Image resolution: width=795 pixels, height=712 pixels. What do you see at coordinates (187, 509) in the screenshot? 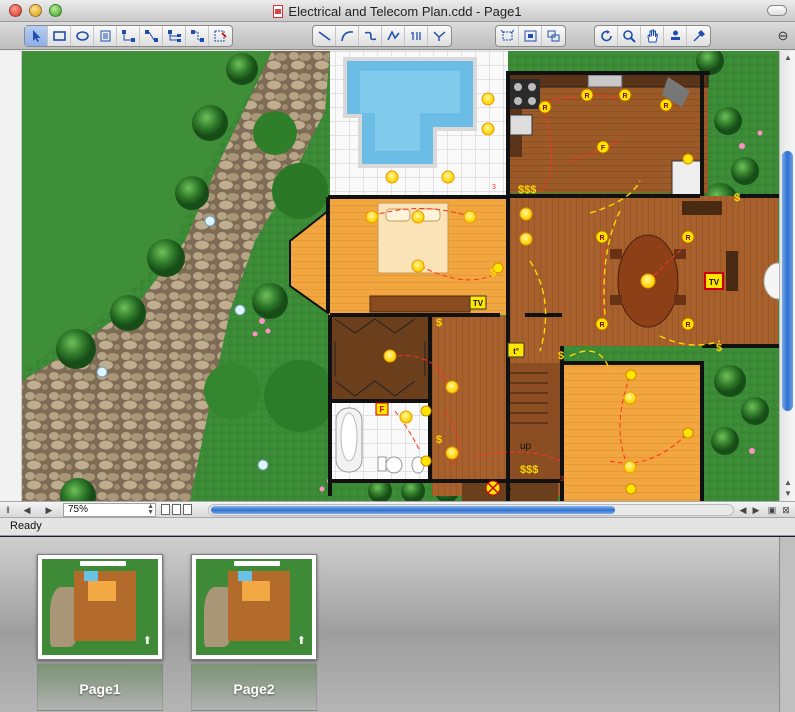
I see `multi-page-view-icon` at bounding box center [187, 509].